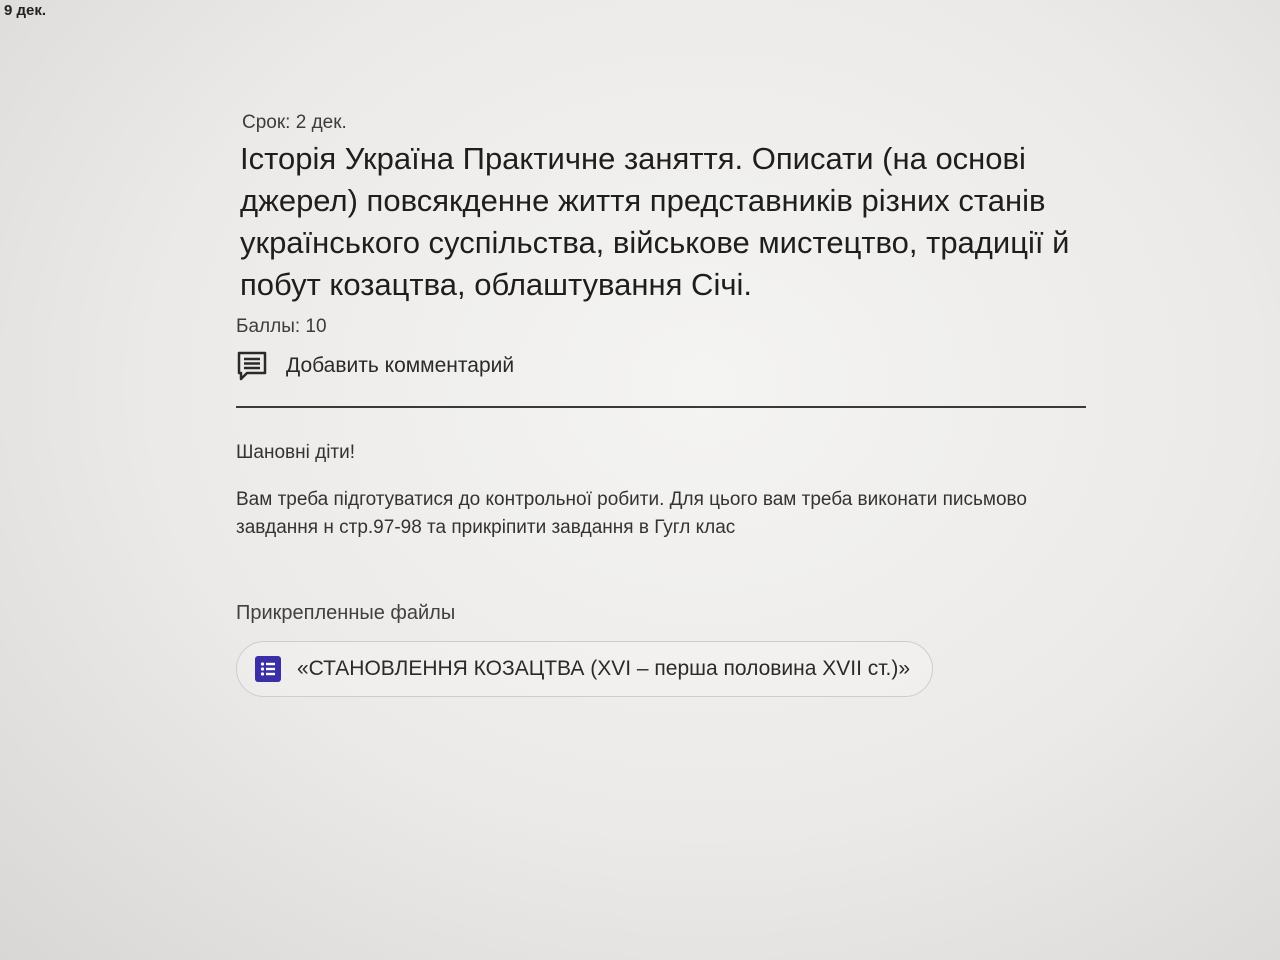 This screenshot has height=960, width=1280. Describe the element at coordinates (25, 10) in the screenshot. I see `corner-date: 9 дек.` at that location.